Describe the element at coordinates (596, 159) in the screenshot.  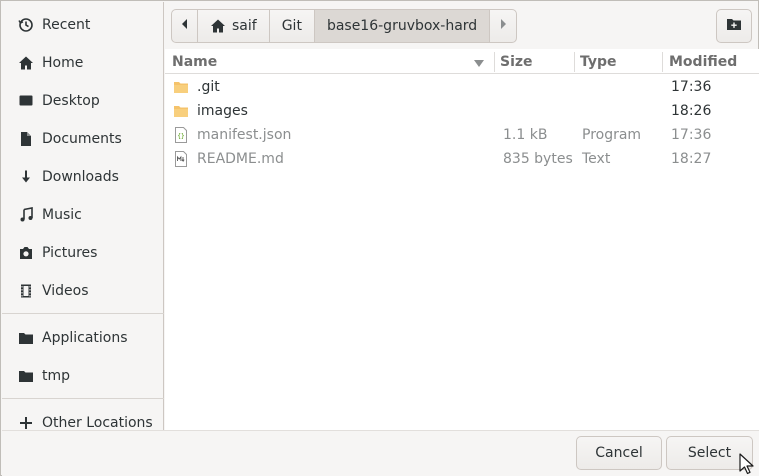
I see `file-type: Text` at that location.